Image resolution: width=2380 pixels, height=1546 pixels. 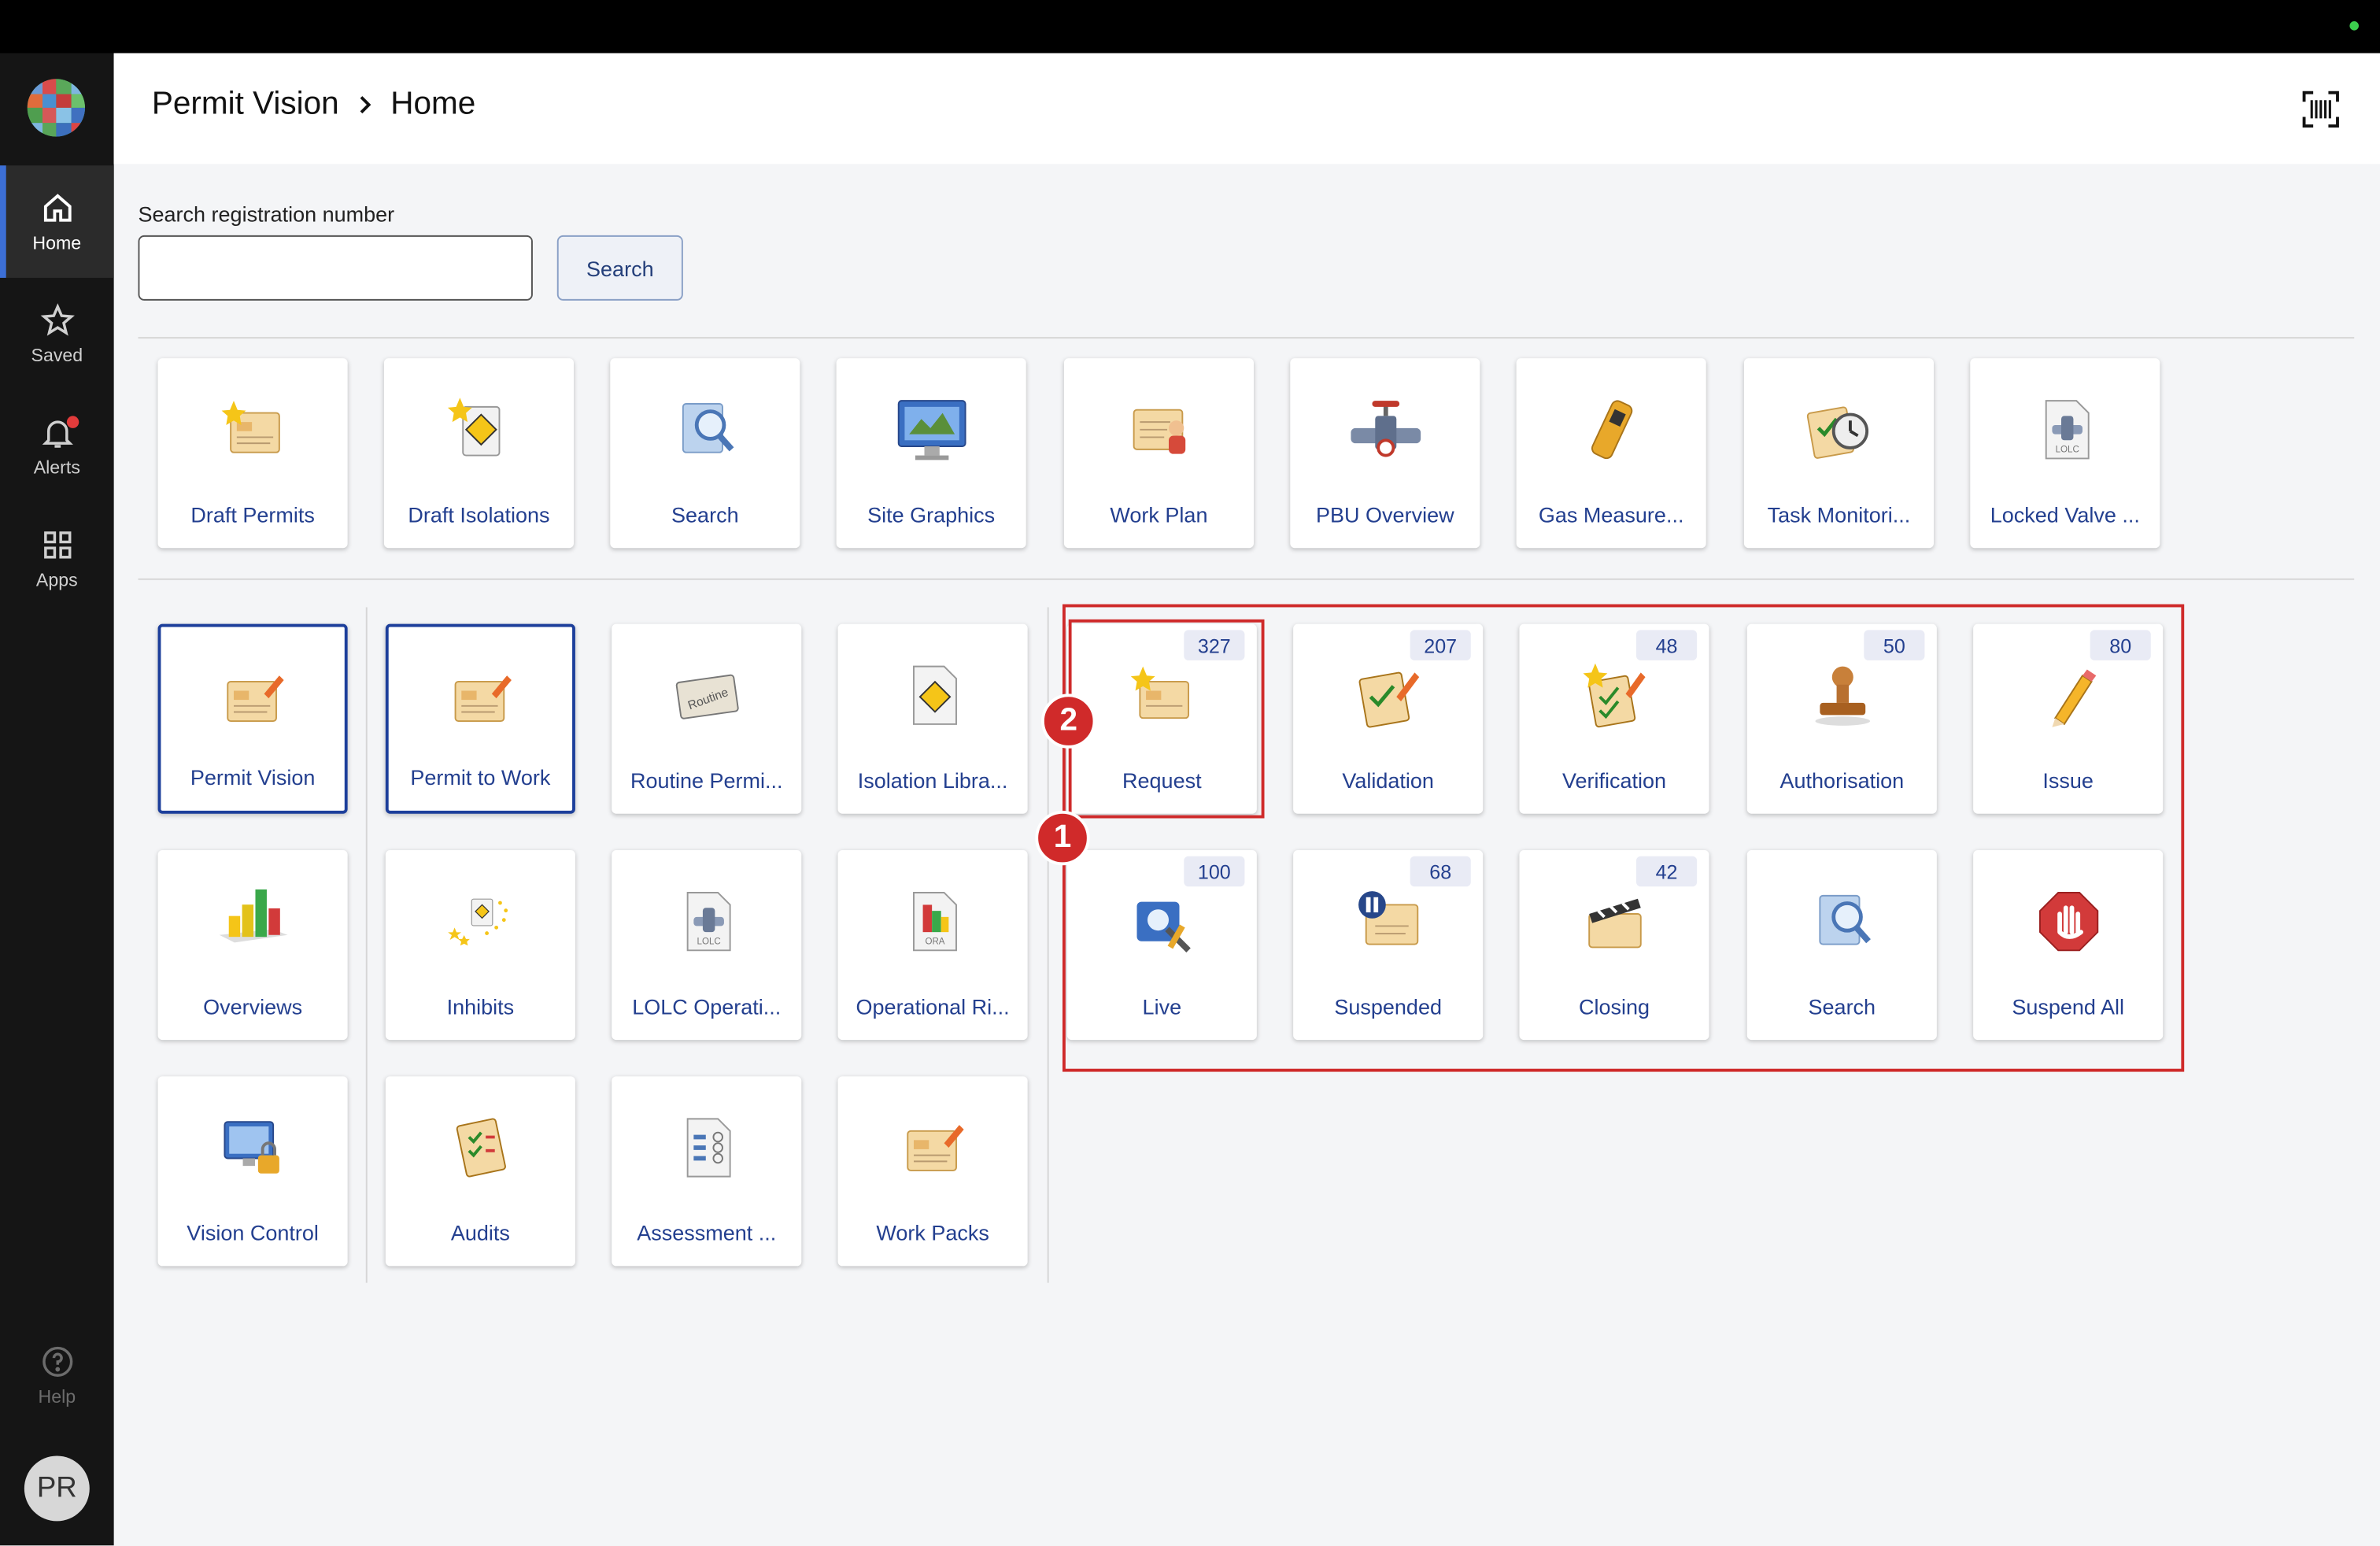 I want to click on nav-saved-label: Saved, so click(x=57, y=355).